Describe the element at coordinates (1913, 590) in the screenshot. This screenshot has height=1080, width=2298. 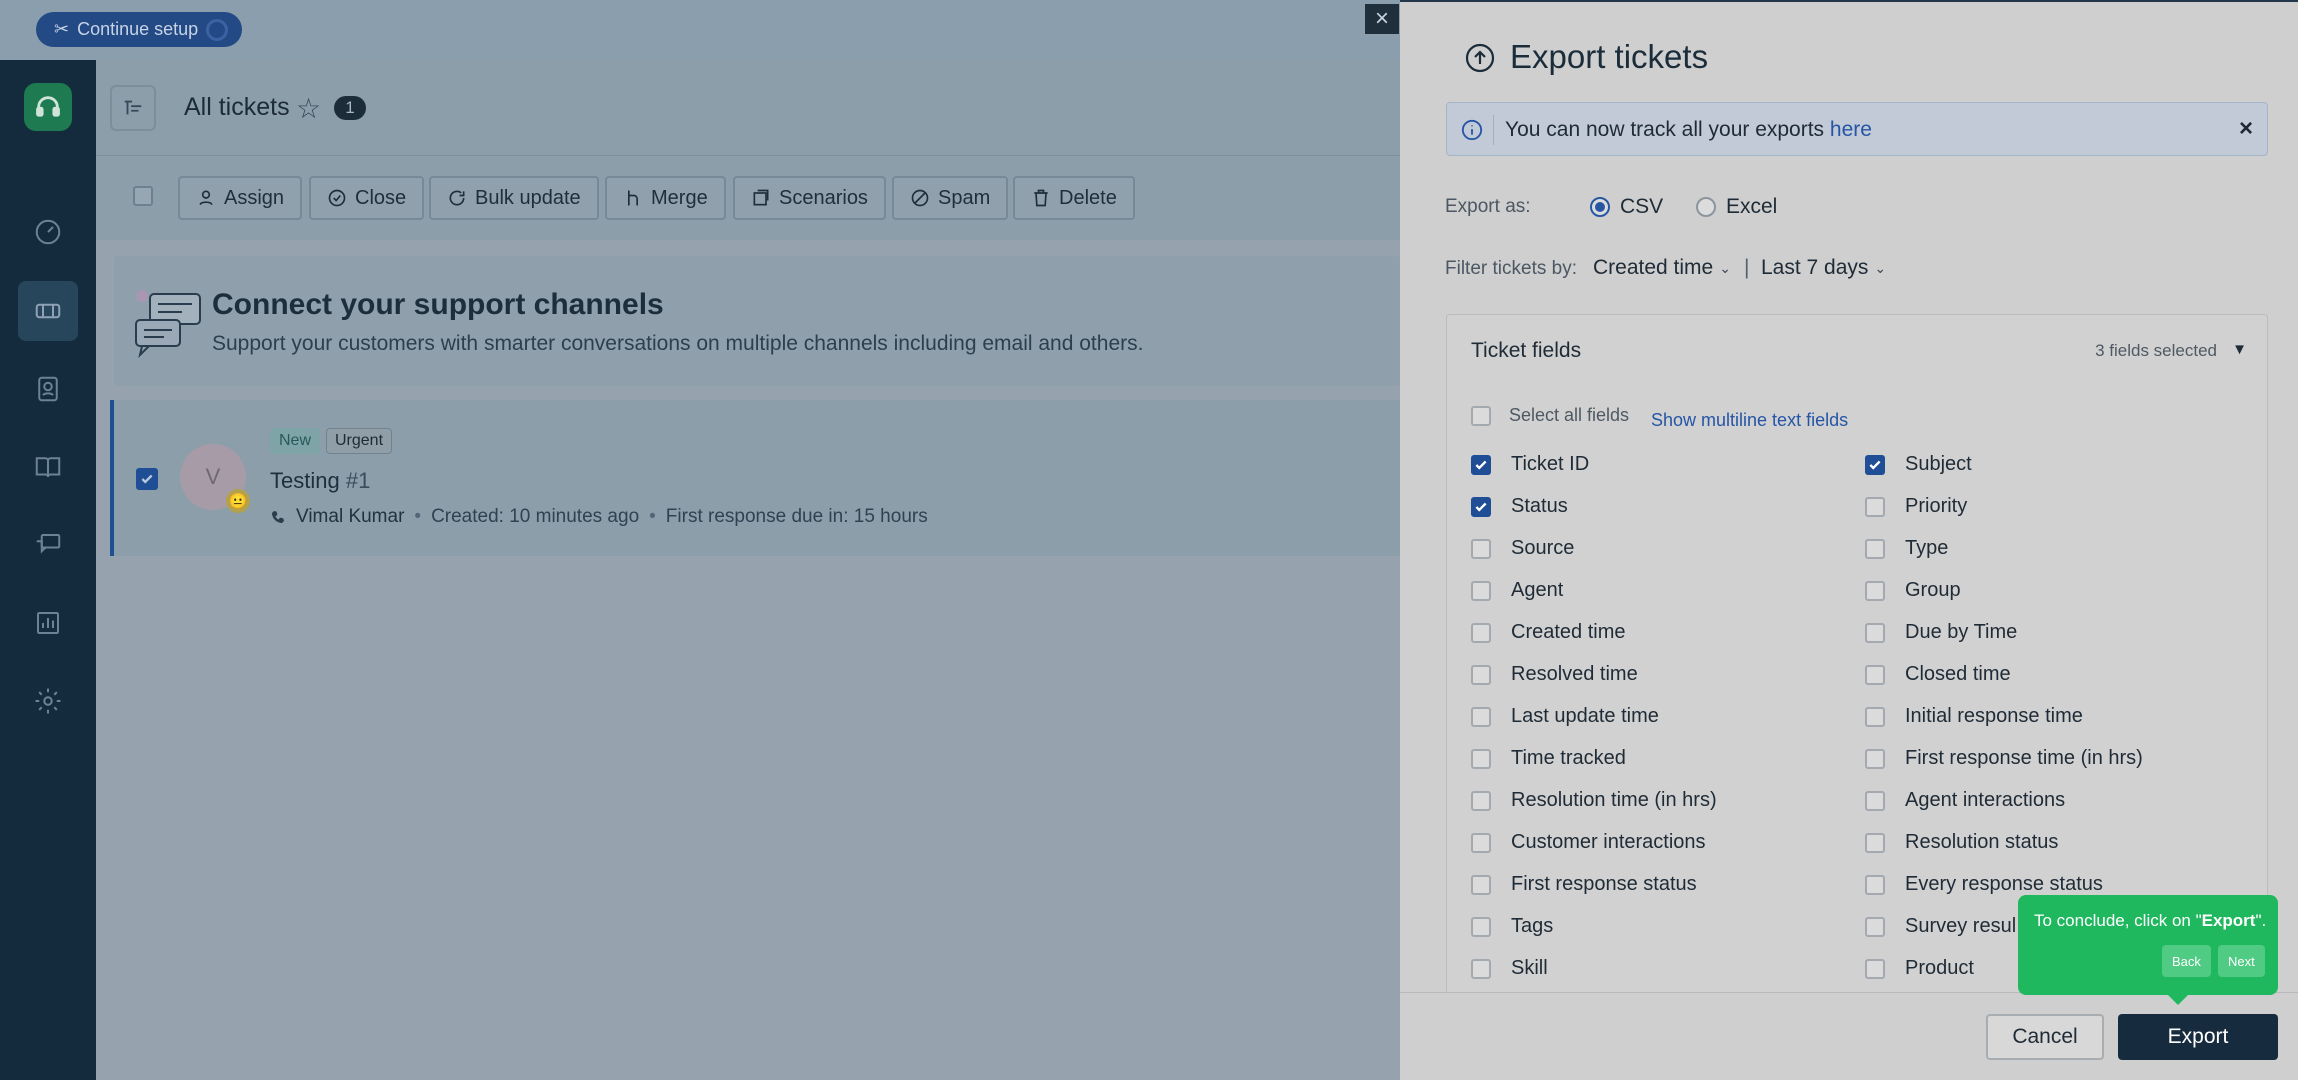
I see `field-option: Group` at that location.